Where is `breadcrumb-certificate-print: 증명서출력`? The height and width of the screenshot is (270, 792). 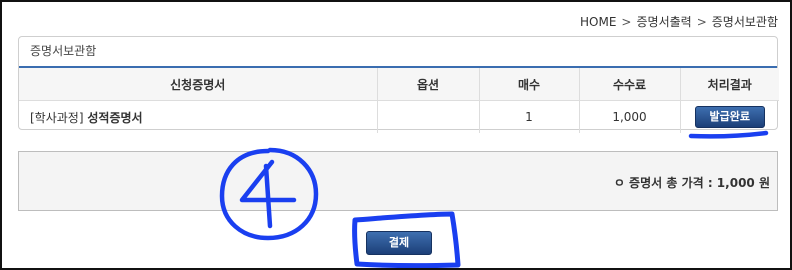
breadcrumb-certificate-print: 증명서출력 is located at coordinates (663, 21).